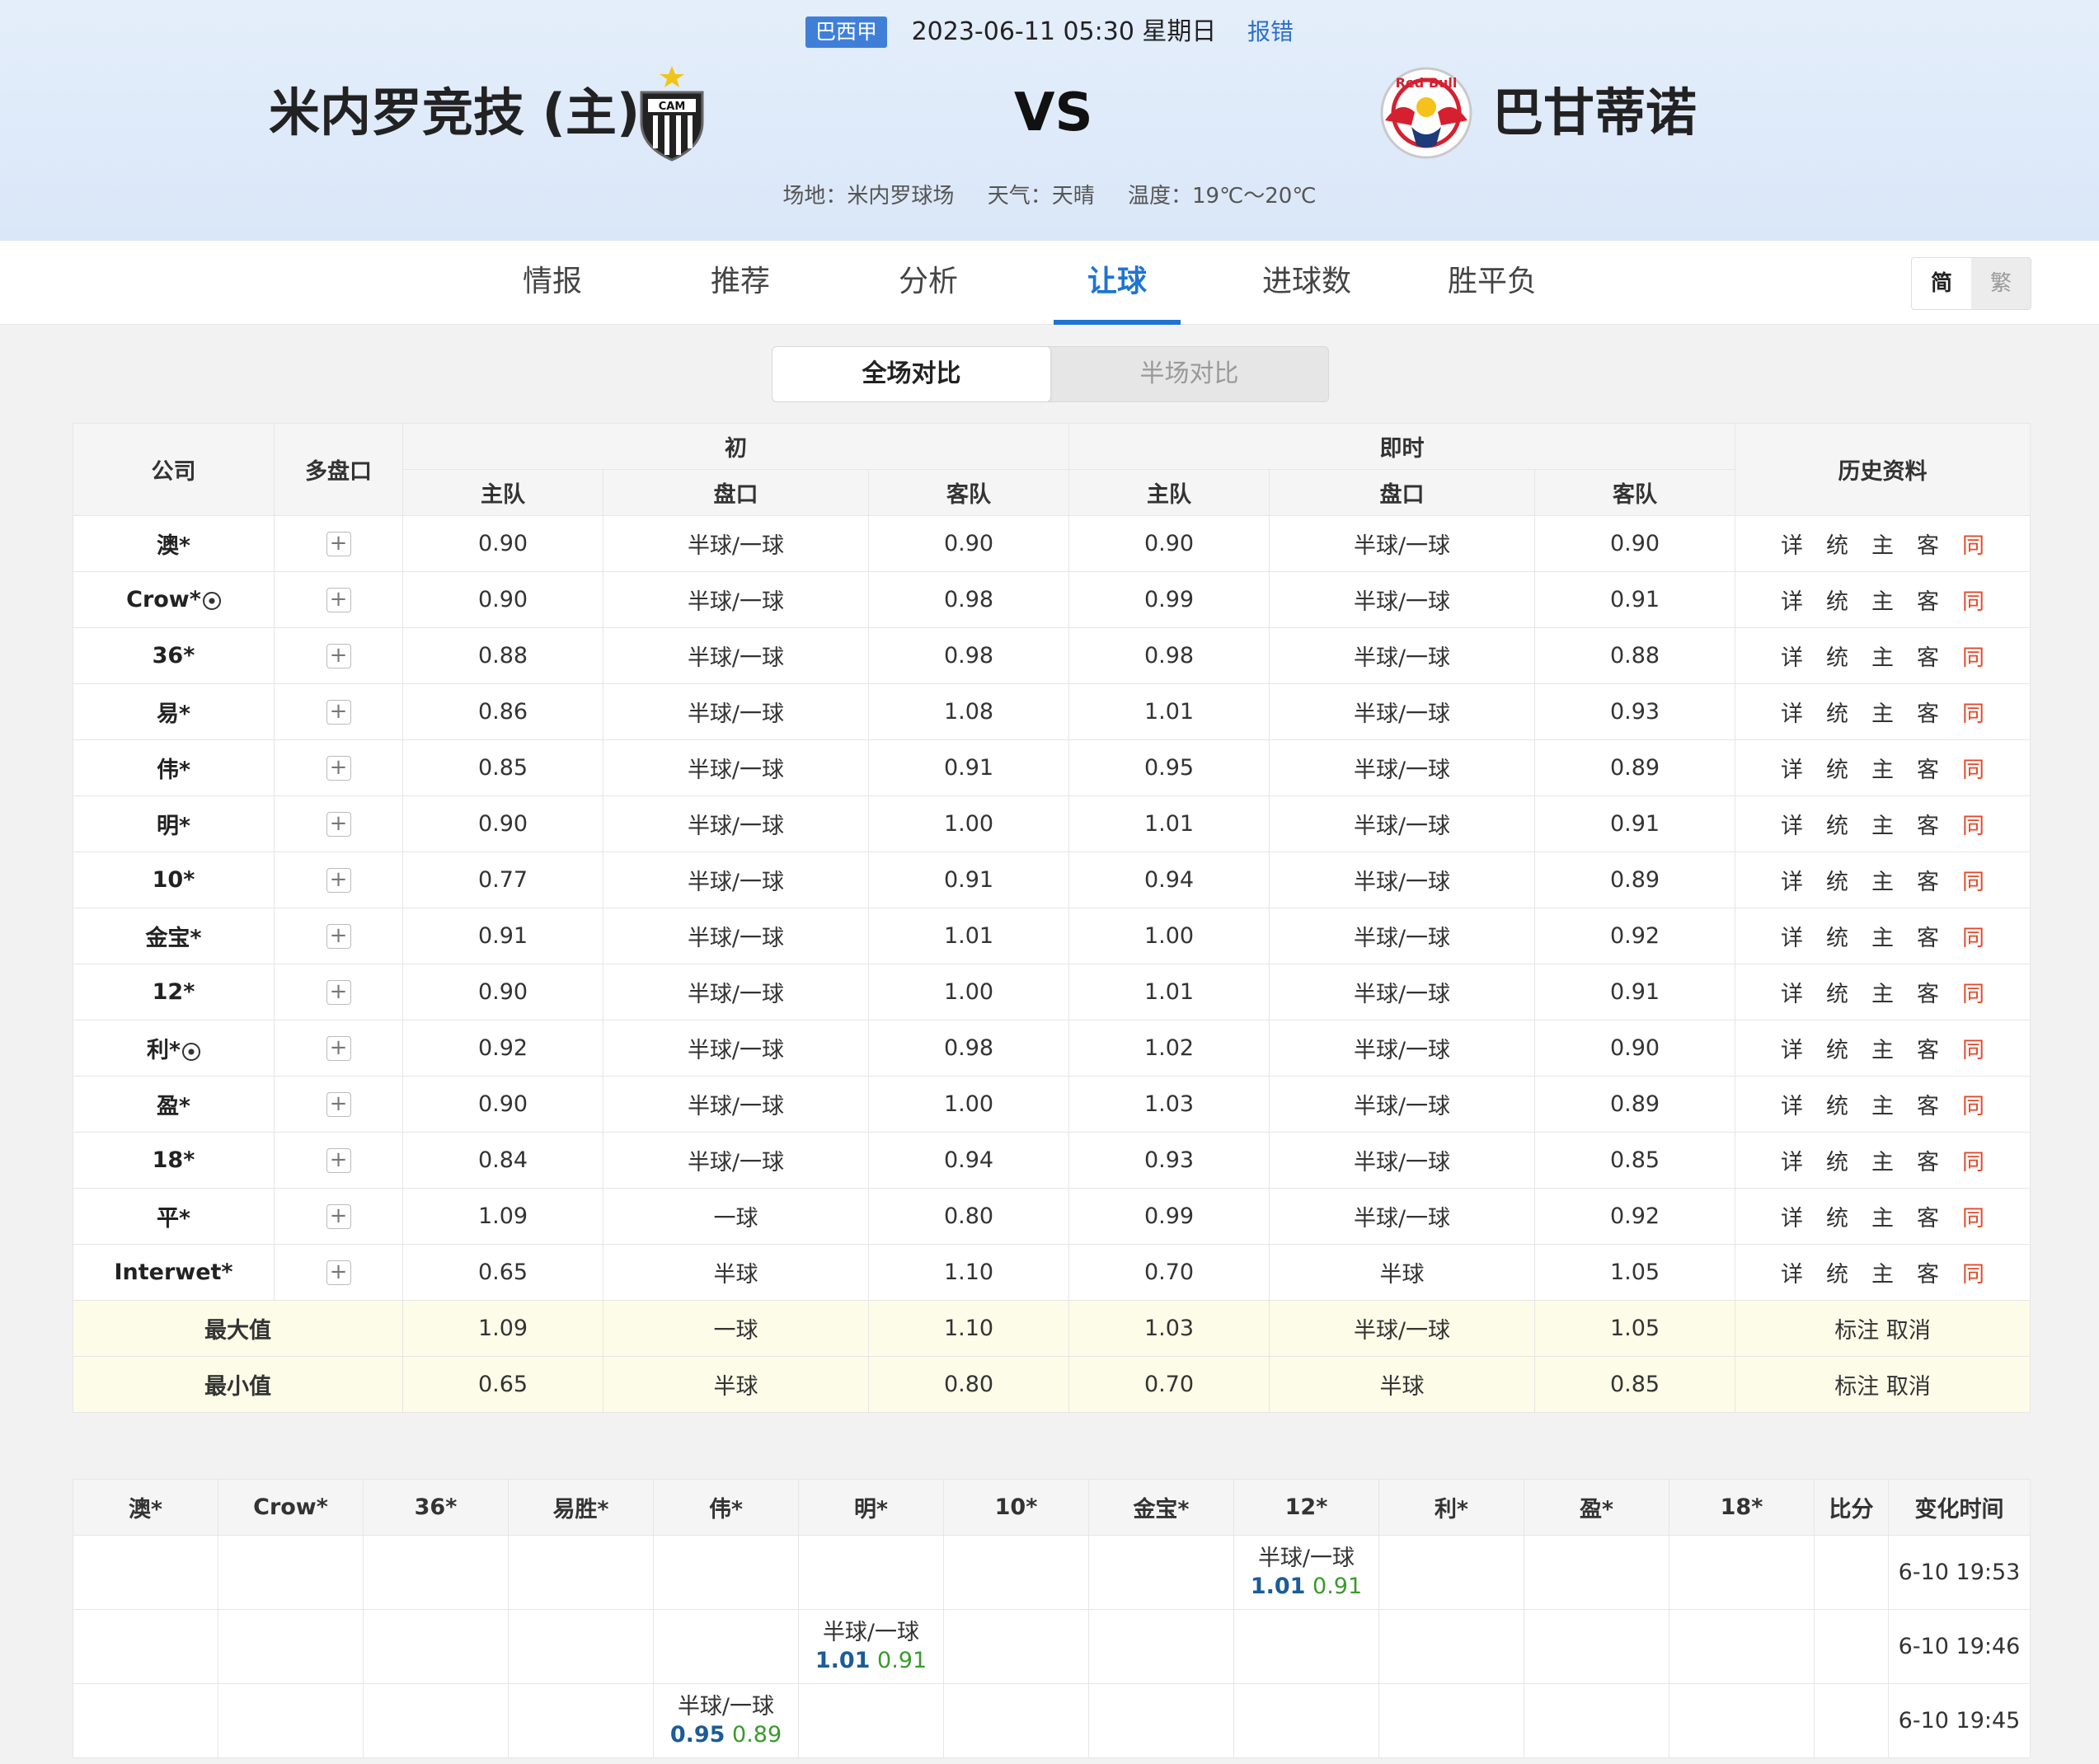 The image size is (2099, 1764). Describe the element at coordinates (1856, 1331) in the screenshot. I see `max-mark-link: 标注` at that location.